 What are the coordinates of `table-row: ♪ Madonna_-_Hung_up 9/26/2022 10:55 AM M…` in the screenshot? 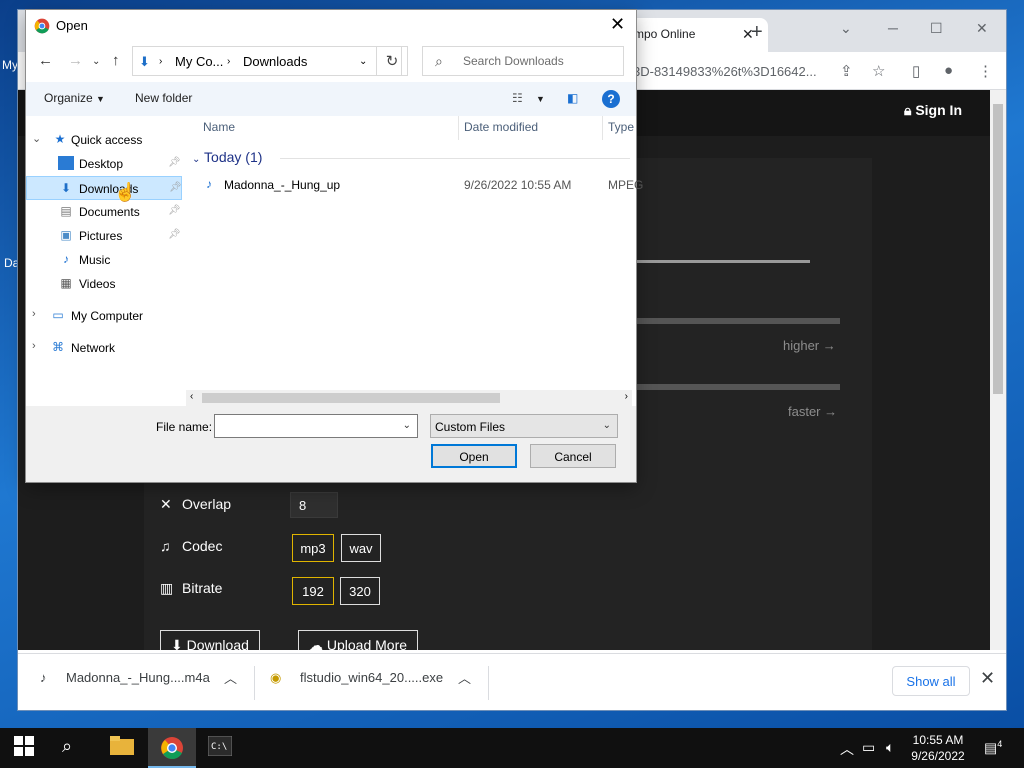 It's located at (422, 185).